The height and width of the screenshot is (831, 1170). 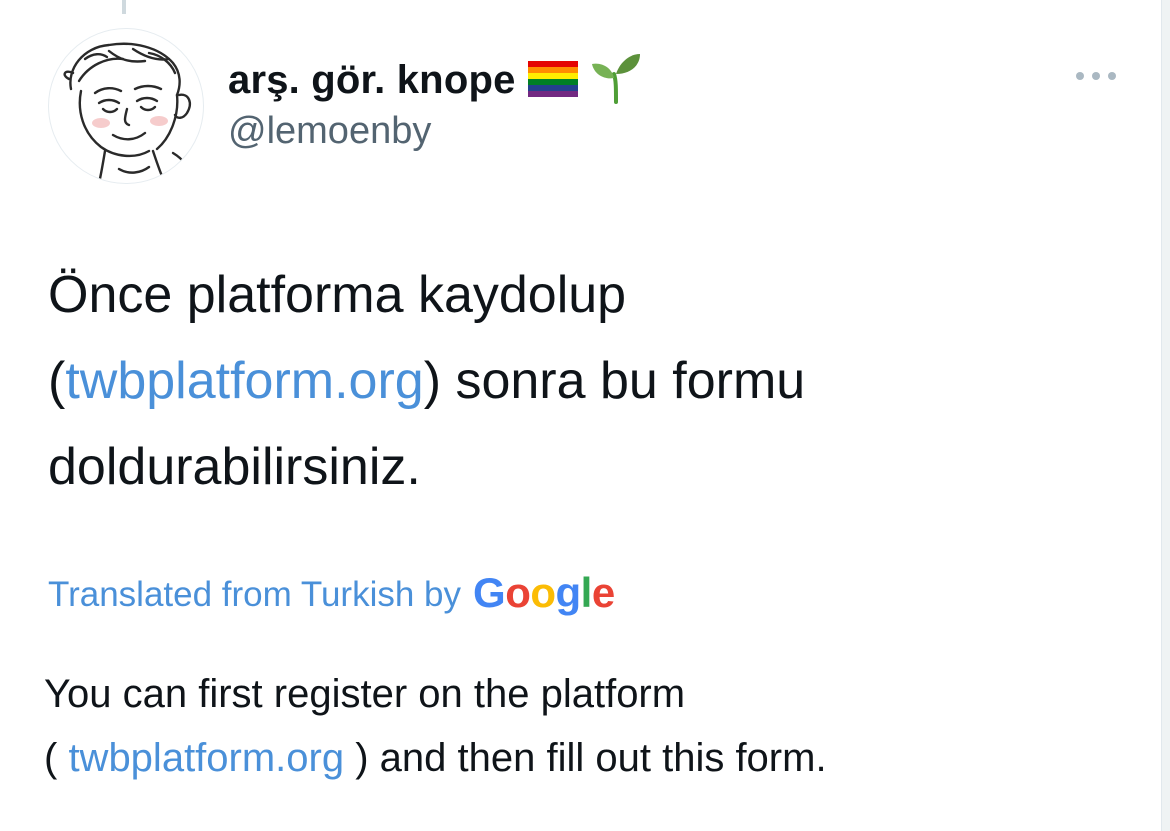 I want to click on google-logo-letter: l, so click(x=586, y=592).